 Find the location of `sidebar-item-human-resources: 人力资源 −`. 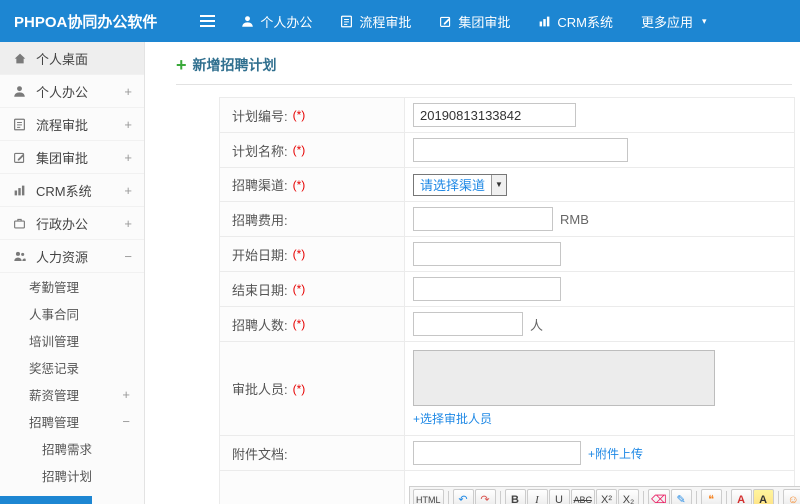

sidebar-item-human-resources: 人力资源 − is located at coordinates (72, 256).